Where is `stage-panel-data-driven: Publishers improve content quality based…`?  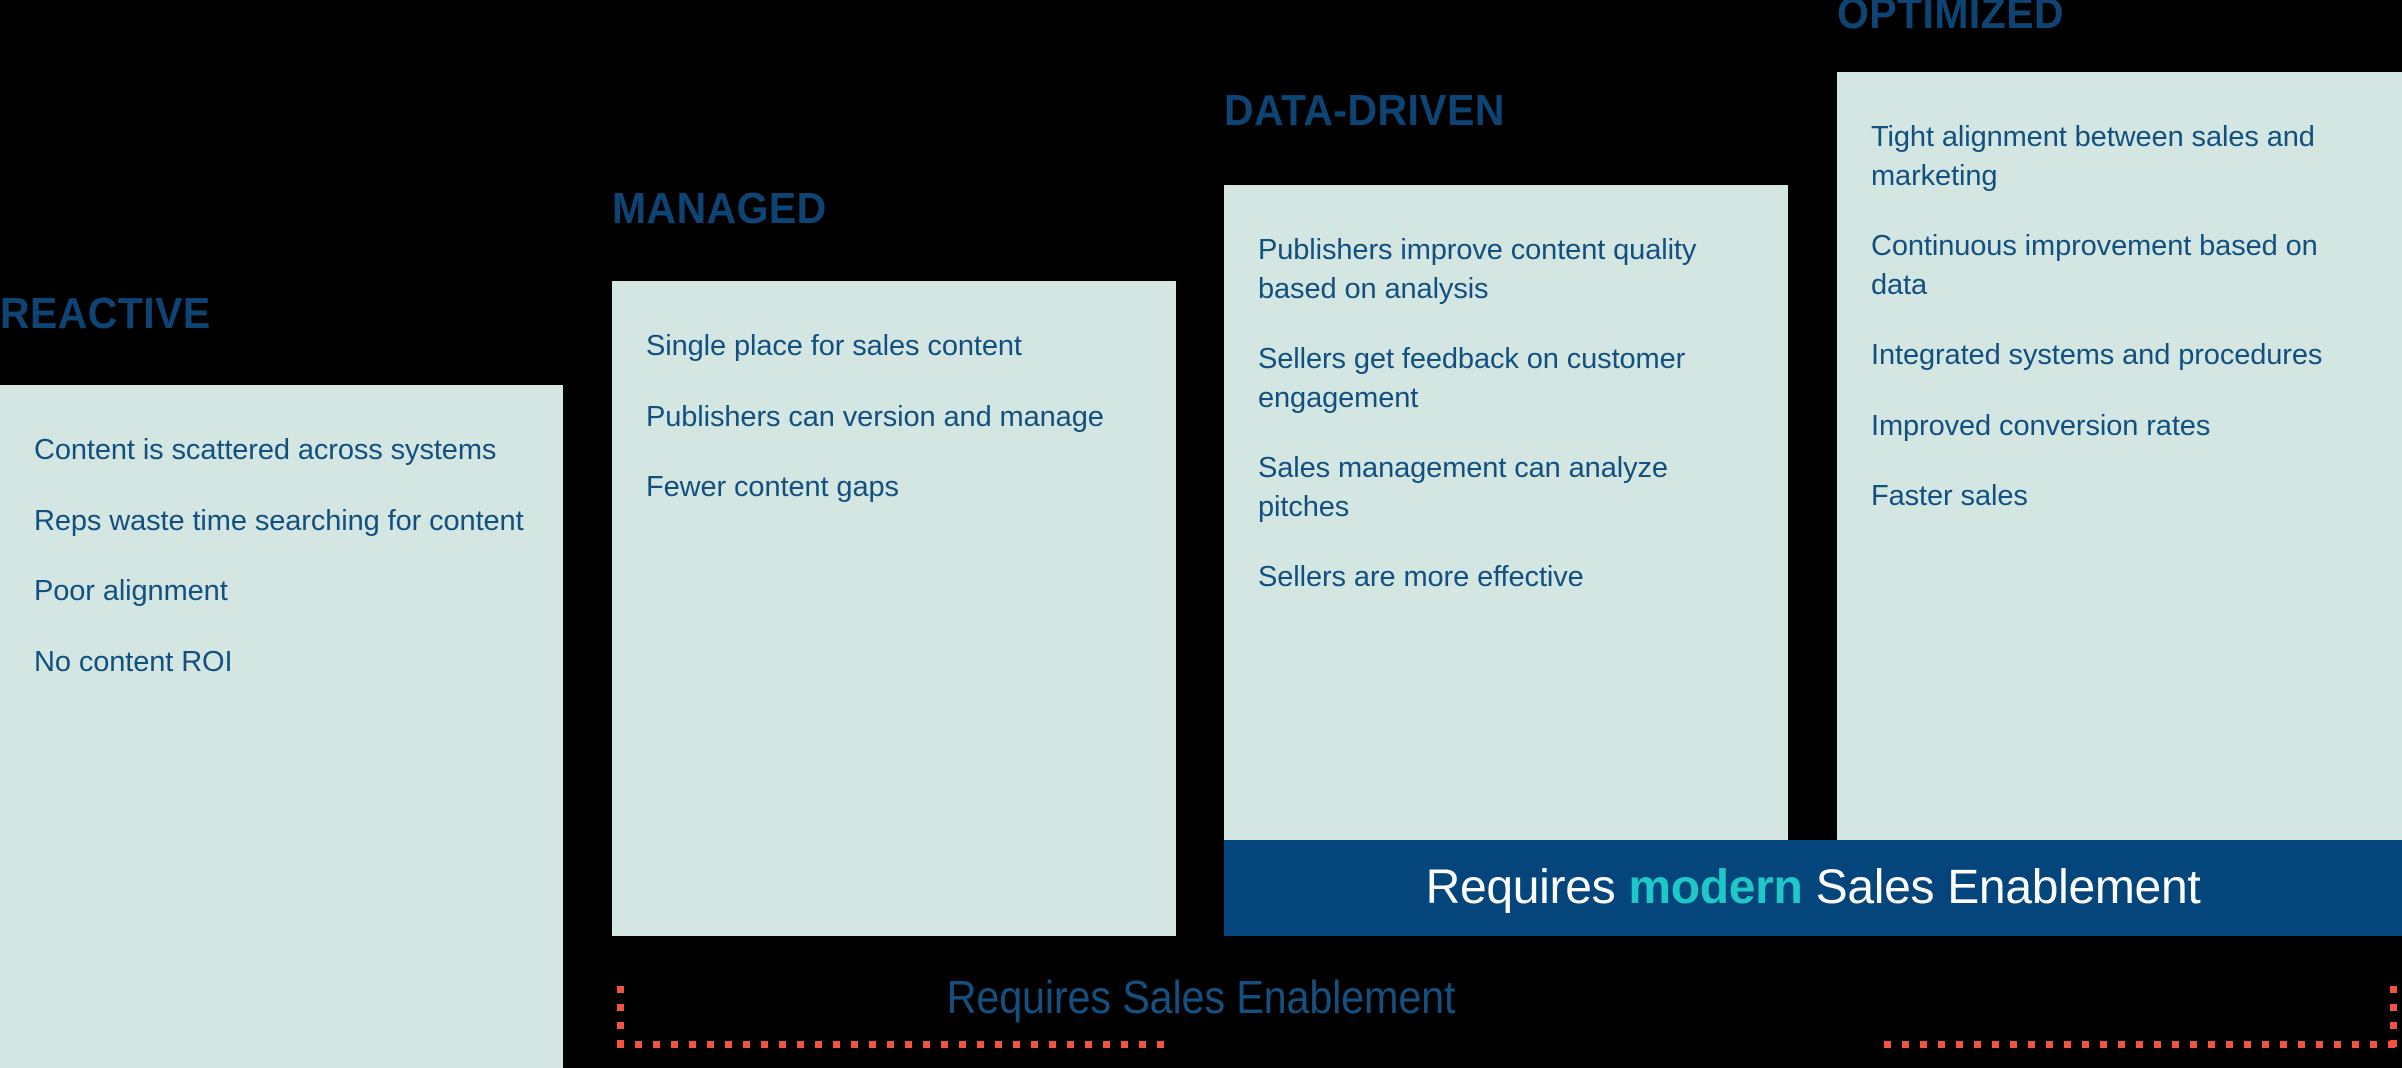 stage-panel-data-driven: Publishers improve content quality based… is located at coordinates (1506, 512).